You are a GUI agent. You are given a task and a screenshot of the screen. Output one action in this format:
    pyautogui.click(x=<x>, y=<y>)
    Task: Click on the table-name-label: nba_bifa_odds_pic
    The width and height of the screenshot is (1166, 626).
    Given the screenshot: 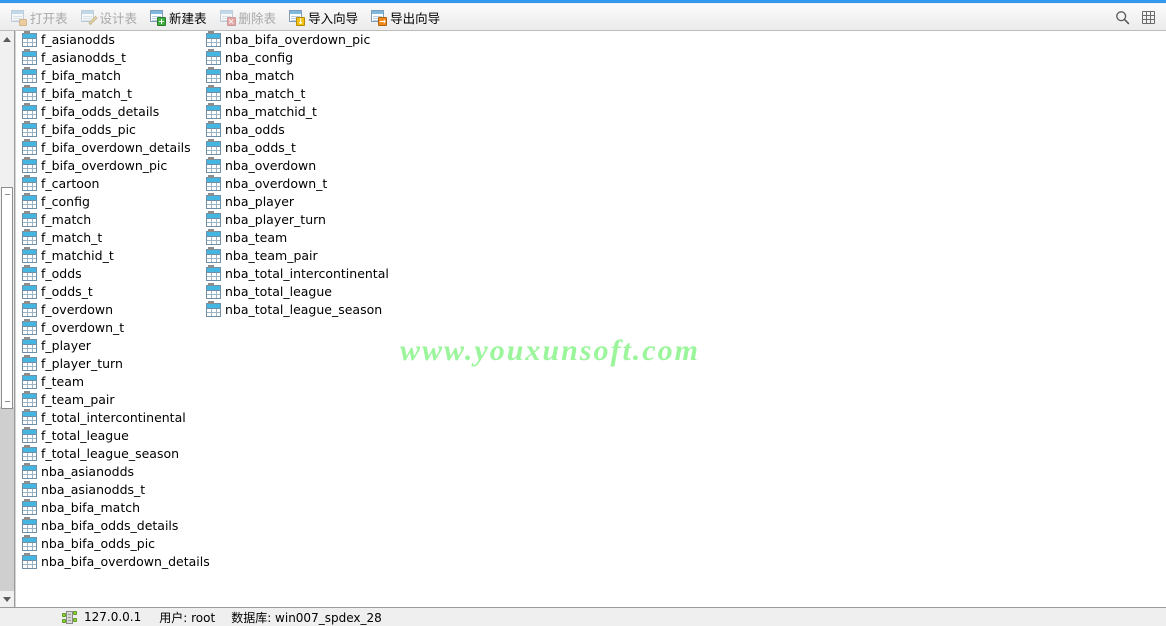 What is the action you would take?
    pyautogui.click(x=98, y=543)
    